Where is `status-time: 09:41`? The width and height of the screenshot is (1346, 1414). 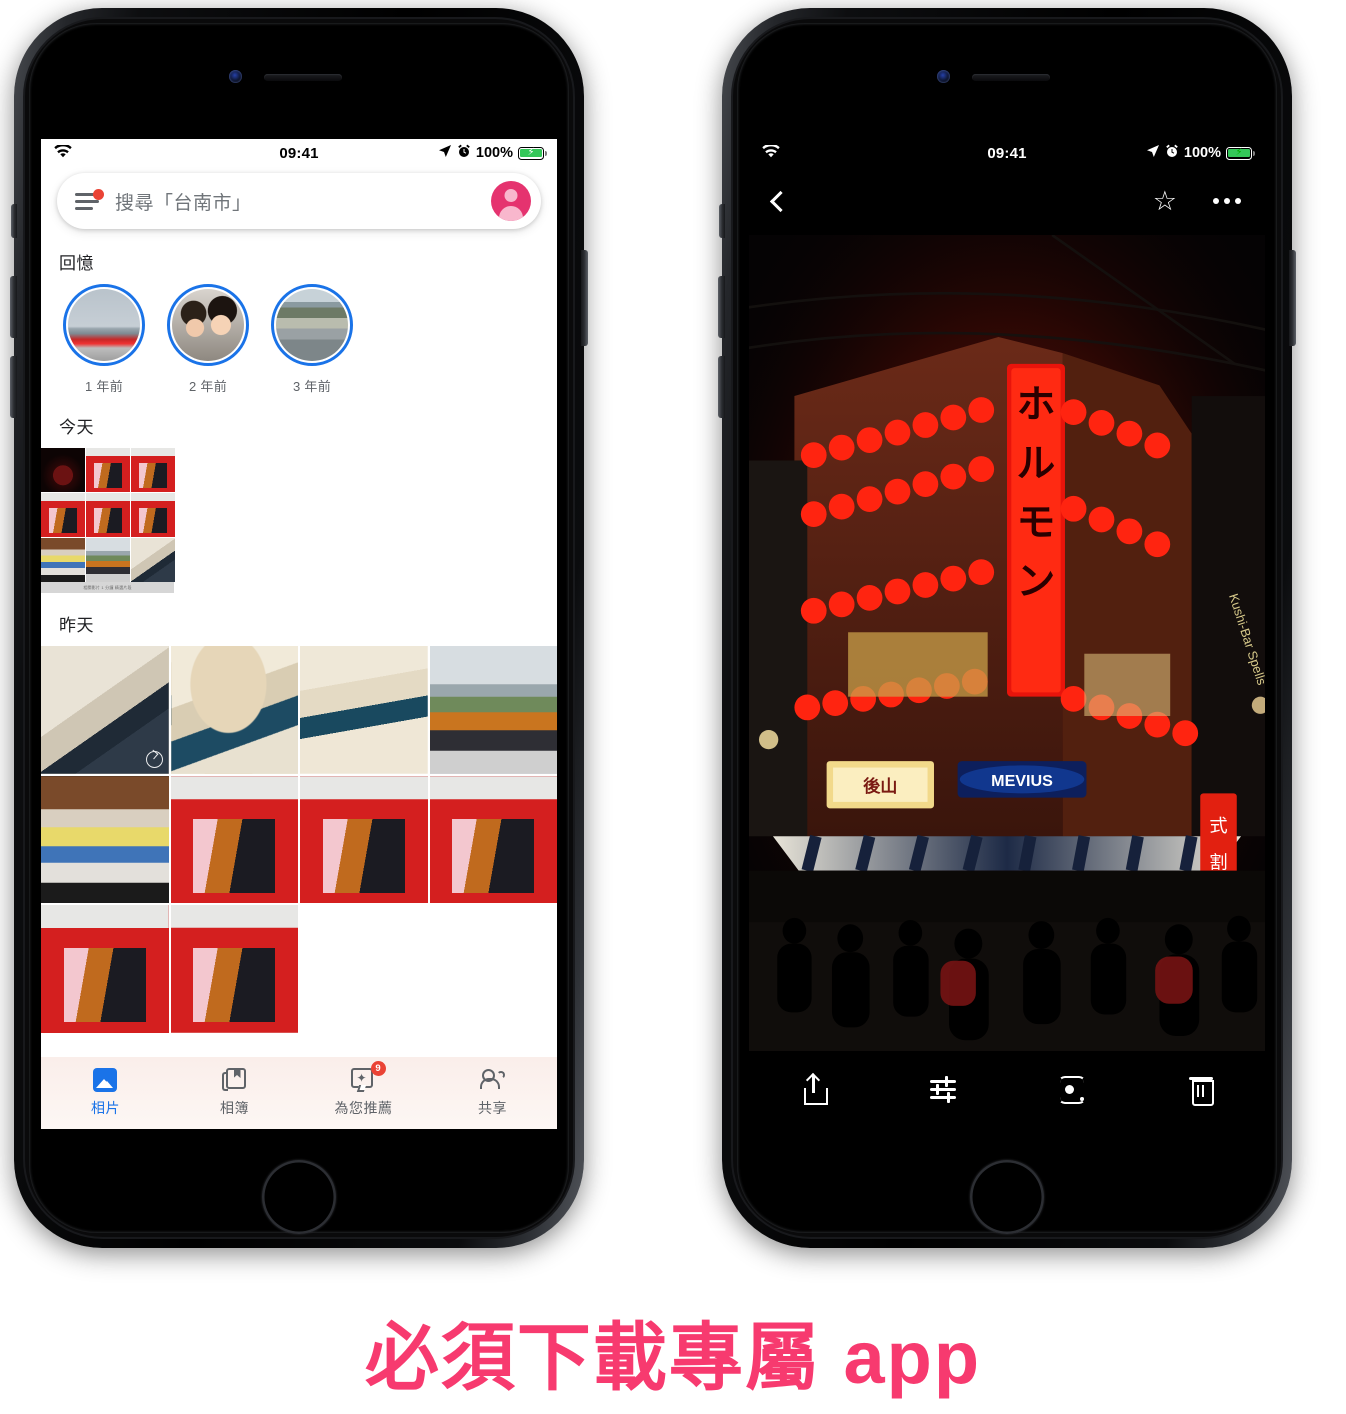 status-time: 09:41 is located at coordinates (1007, 153).